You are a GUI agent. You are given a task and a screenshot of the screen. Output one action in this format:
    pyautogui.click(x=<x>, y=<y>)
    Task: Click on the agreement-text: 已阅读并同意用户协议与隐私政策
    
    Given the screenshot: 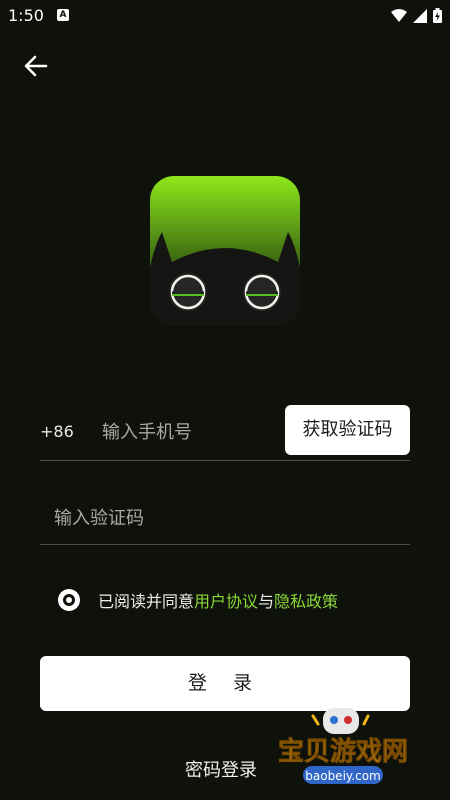 What is the action you would take?
    pyautogui.click(x=218, y=600)
    